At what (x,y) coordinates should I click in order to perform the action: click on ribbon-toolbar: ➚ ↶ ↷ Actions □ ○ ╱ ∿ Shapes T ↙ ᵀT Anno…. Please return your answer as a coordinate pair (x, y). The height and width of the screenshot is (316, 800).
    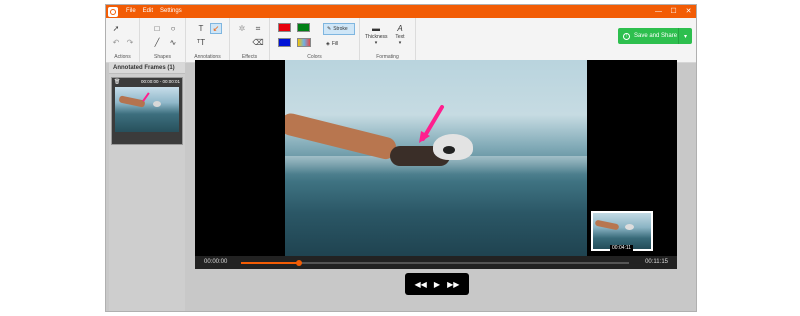
    Looking at the image, I should click on (401, 40).